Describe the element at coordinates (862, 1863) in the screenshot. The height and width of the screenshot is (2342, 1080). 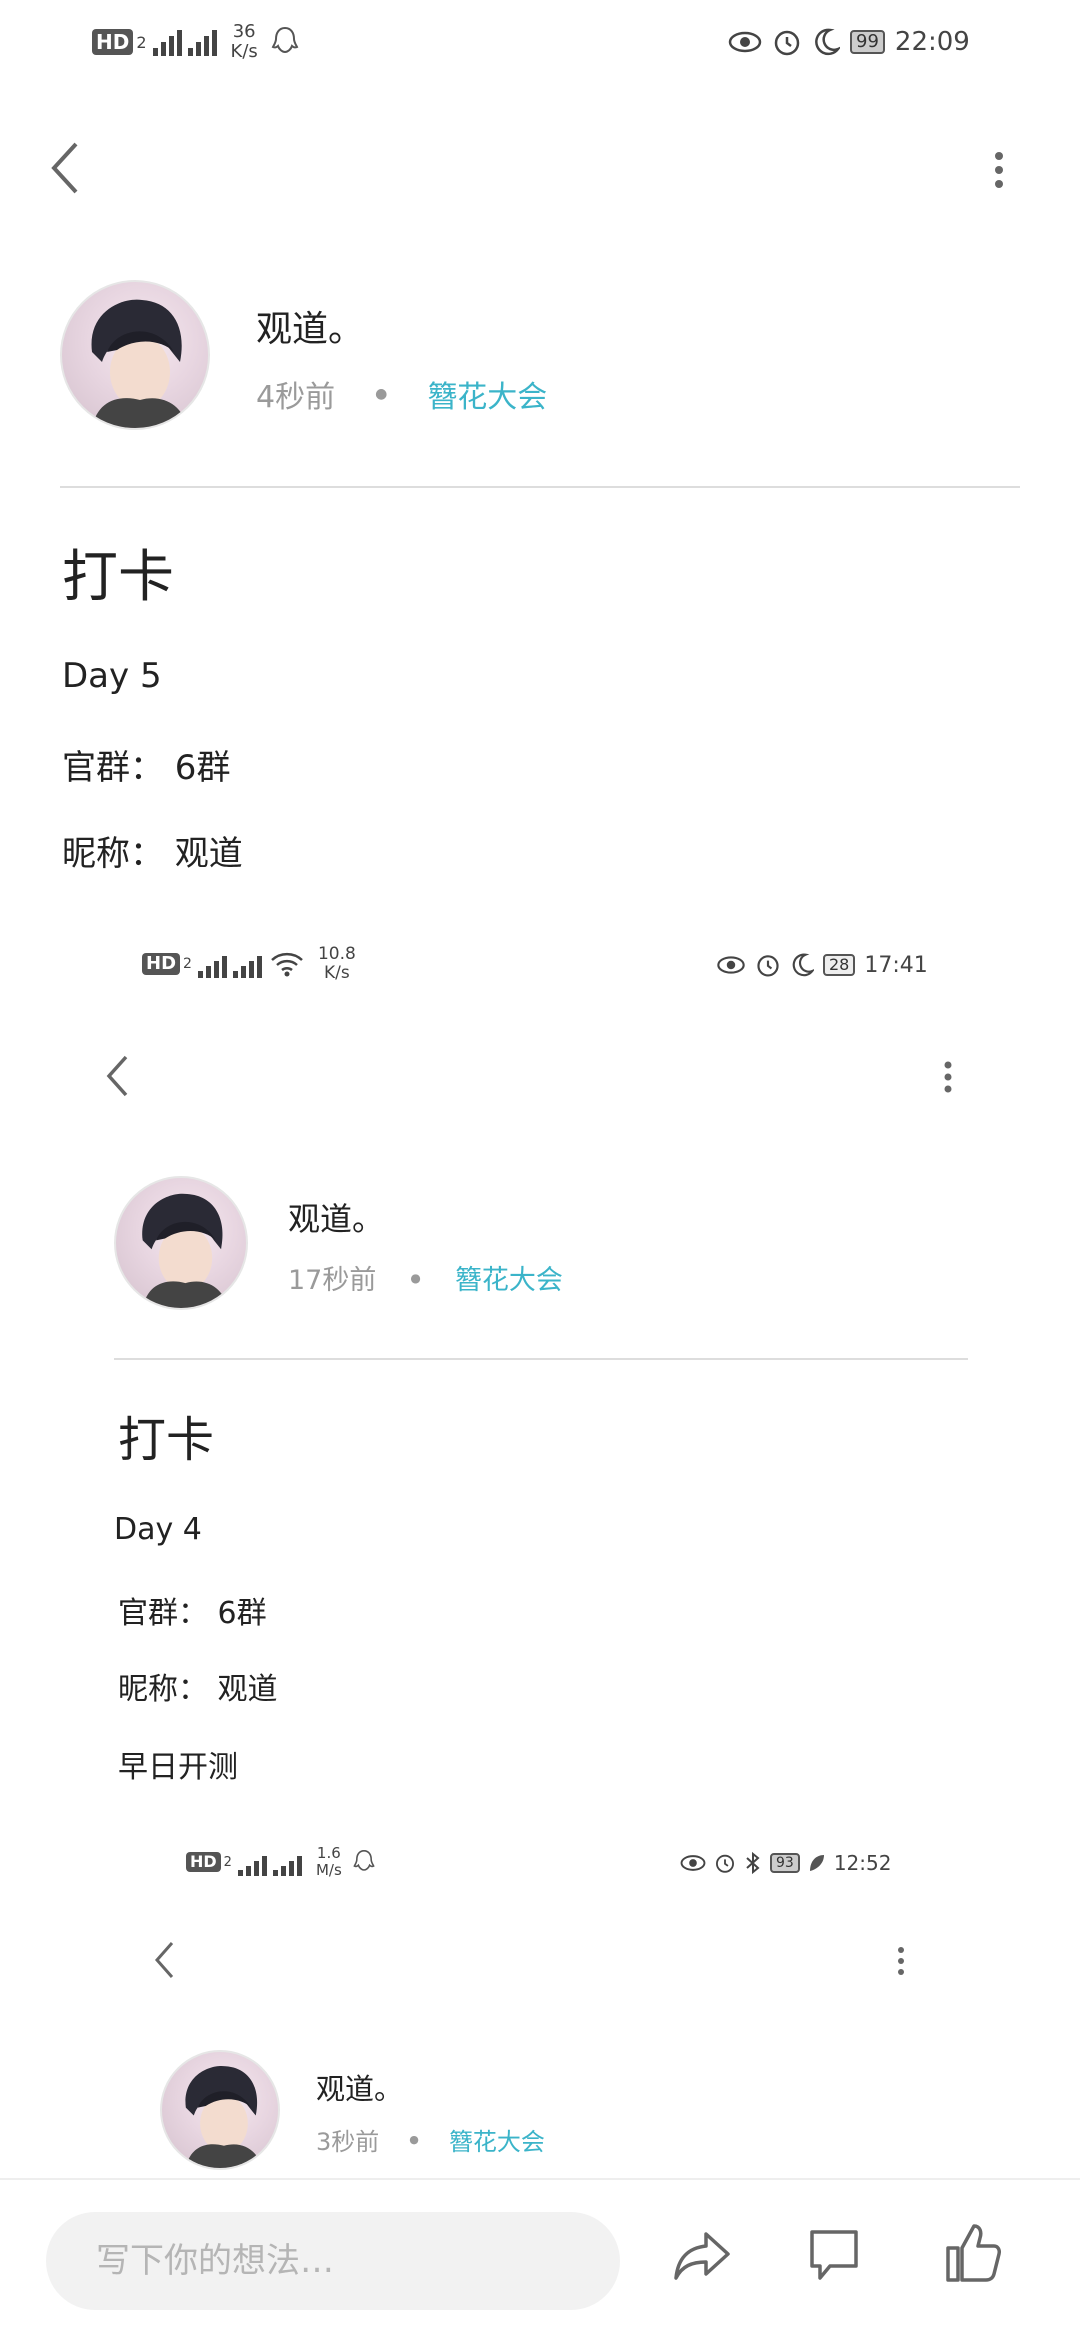
I see `clock: 12:52` at that location.